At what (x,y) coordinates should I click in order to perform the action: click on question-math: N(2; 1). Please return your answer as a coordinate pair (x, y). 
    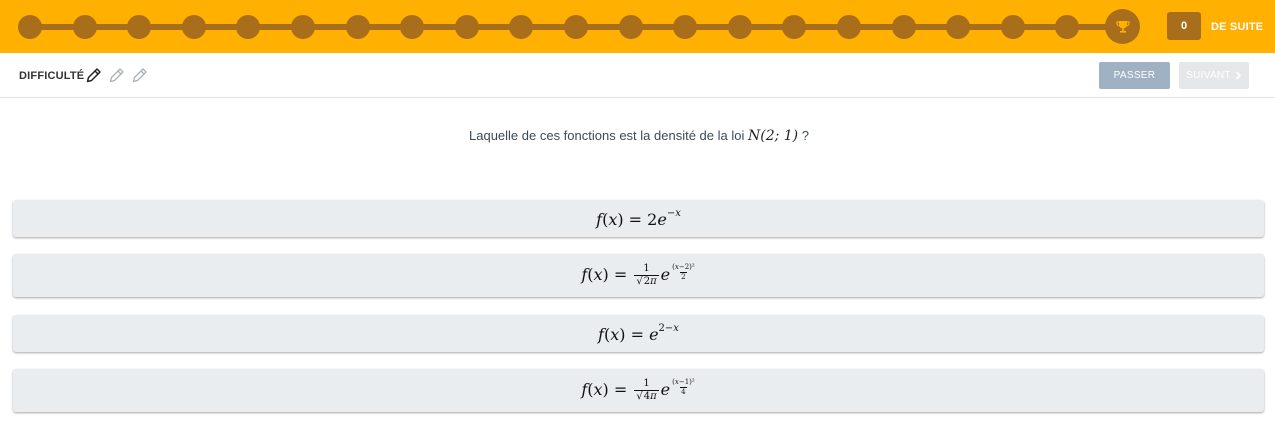
    Looking at the image, I should click on (773, 136).